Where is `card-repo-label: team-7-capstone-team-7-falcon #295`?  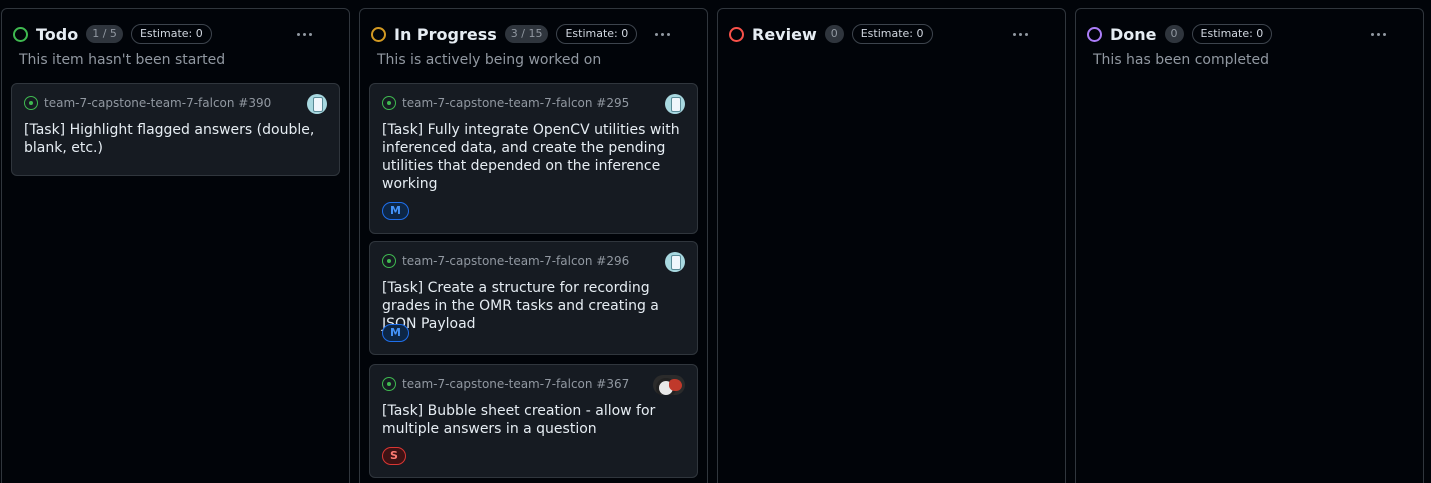
card-repo-label: team-7-capstone-team-7-falcon #295 is located at coordinates (516, 103).